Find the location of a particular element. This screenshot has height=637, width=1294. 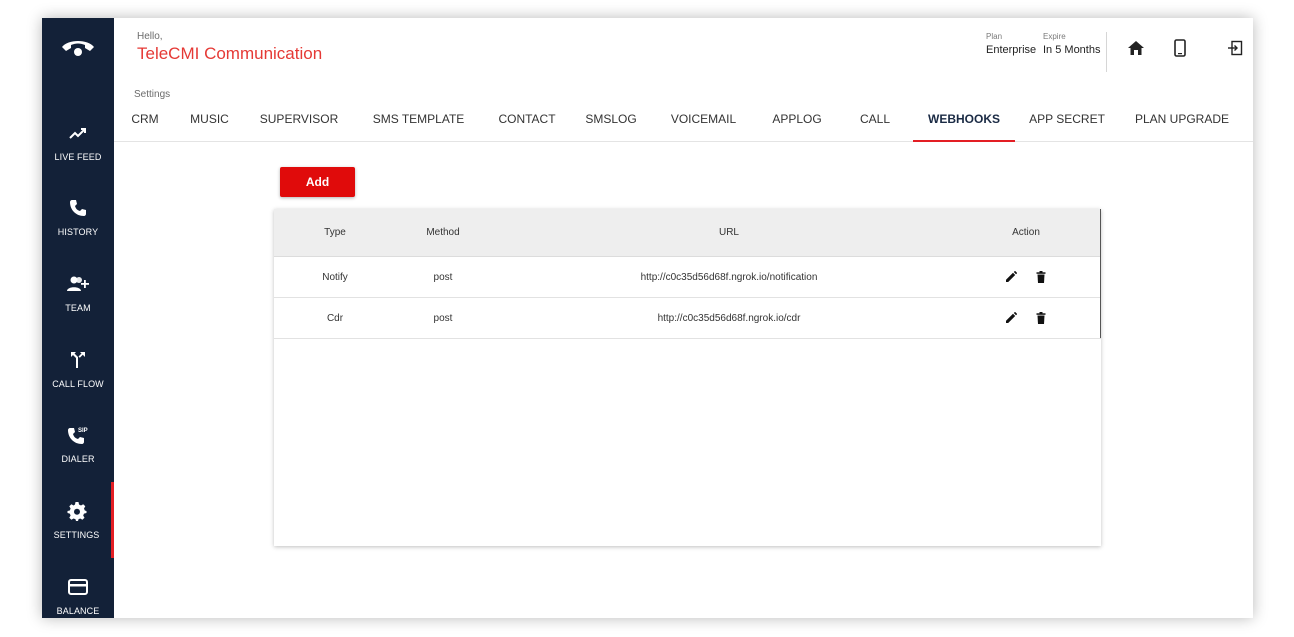

sidebar-item-history: HISTORY is located at coordinates (78, 217).